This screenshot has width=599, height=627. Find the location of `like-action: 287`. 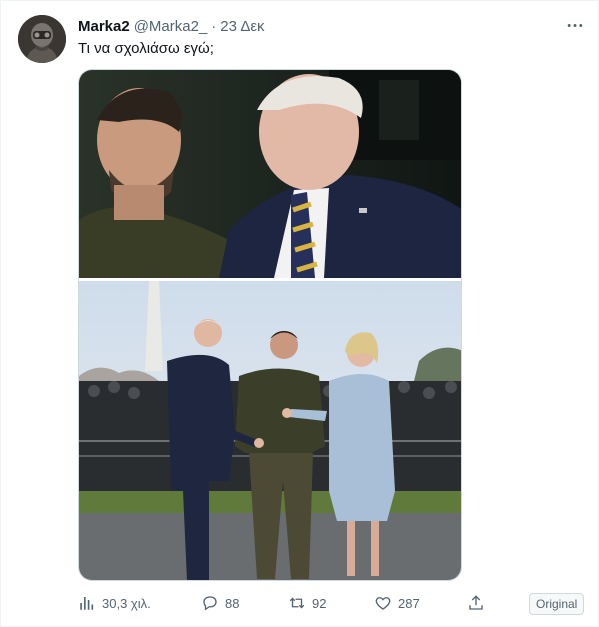

like-action: 287 is located at coordinates (397, 603).